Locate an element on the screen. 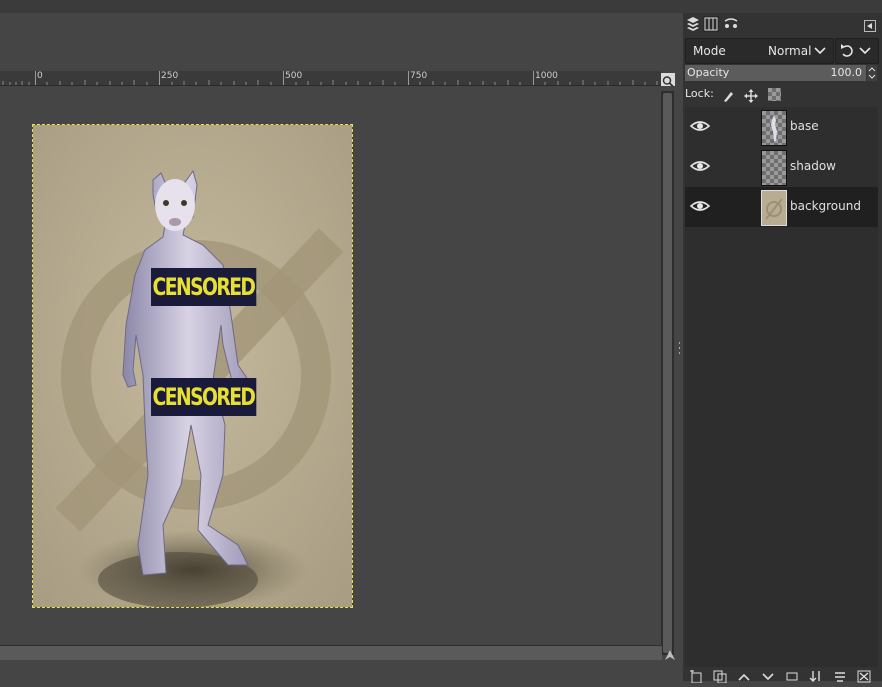 This screenshot has height=687, width=882. duplicate-layer-button is located at coordinates (720, 676).